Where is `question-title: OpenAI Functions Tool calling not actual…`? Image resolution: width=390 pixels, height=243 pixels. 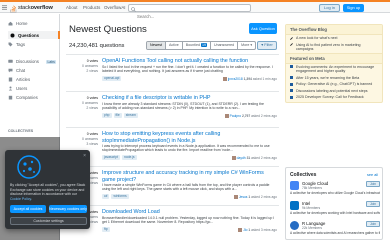
question-title: OpenAI Functions Tool calling not actual… is located at coordinates (189, 61).